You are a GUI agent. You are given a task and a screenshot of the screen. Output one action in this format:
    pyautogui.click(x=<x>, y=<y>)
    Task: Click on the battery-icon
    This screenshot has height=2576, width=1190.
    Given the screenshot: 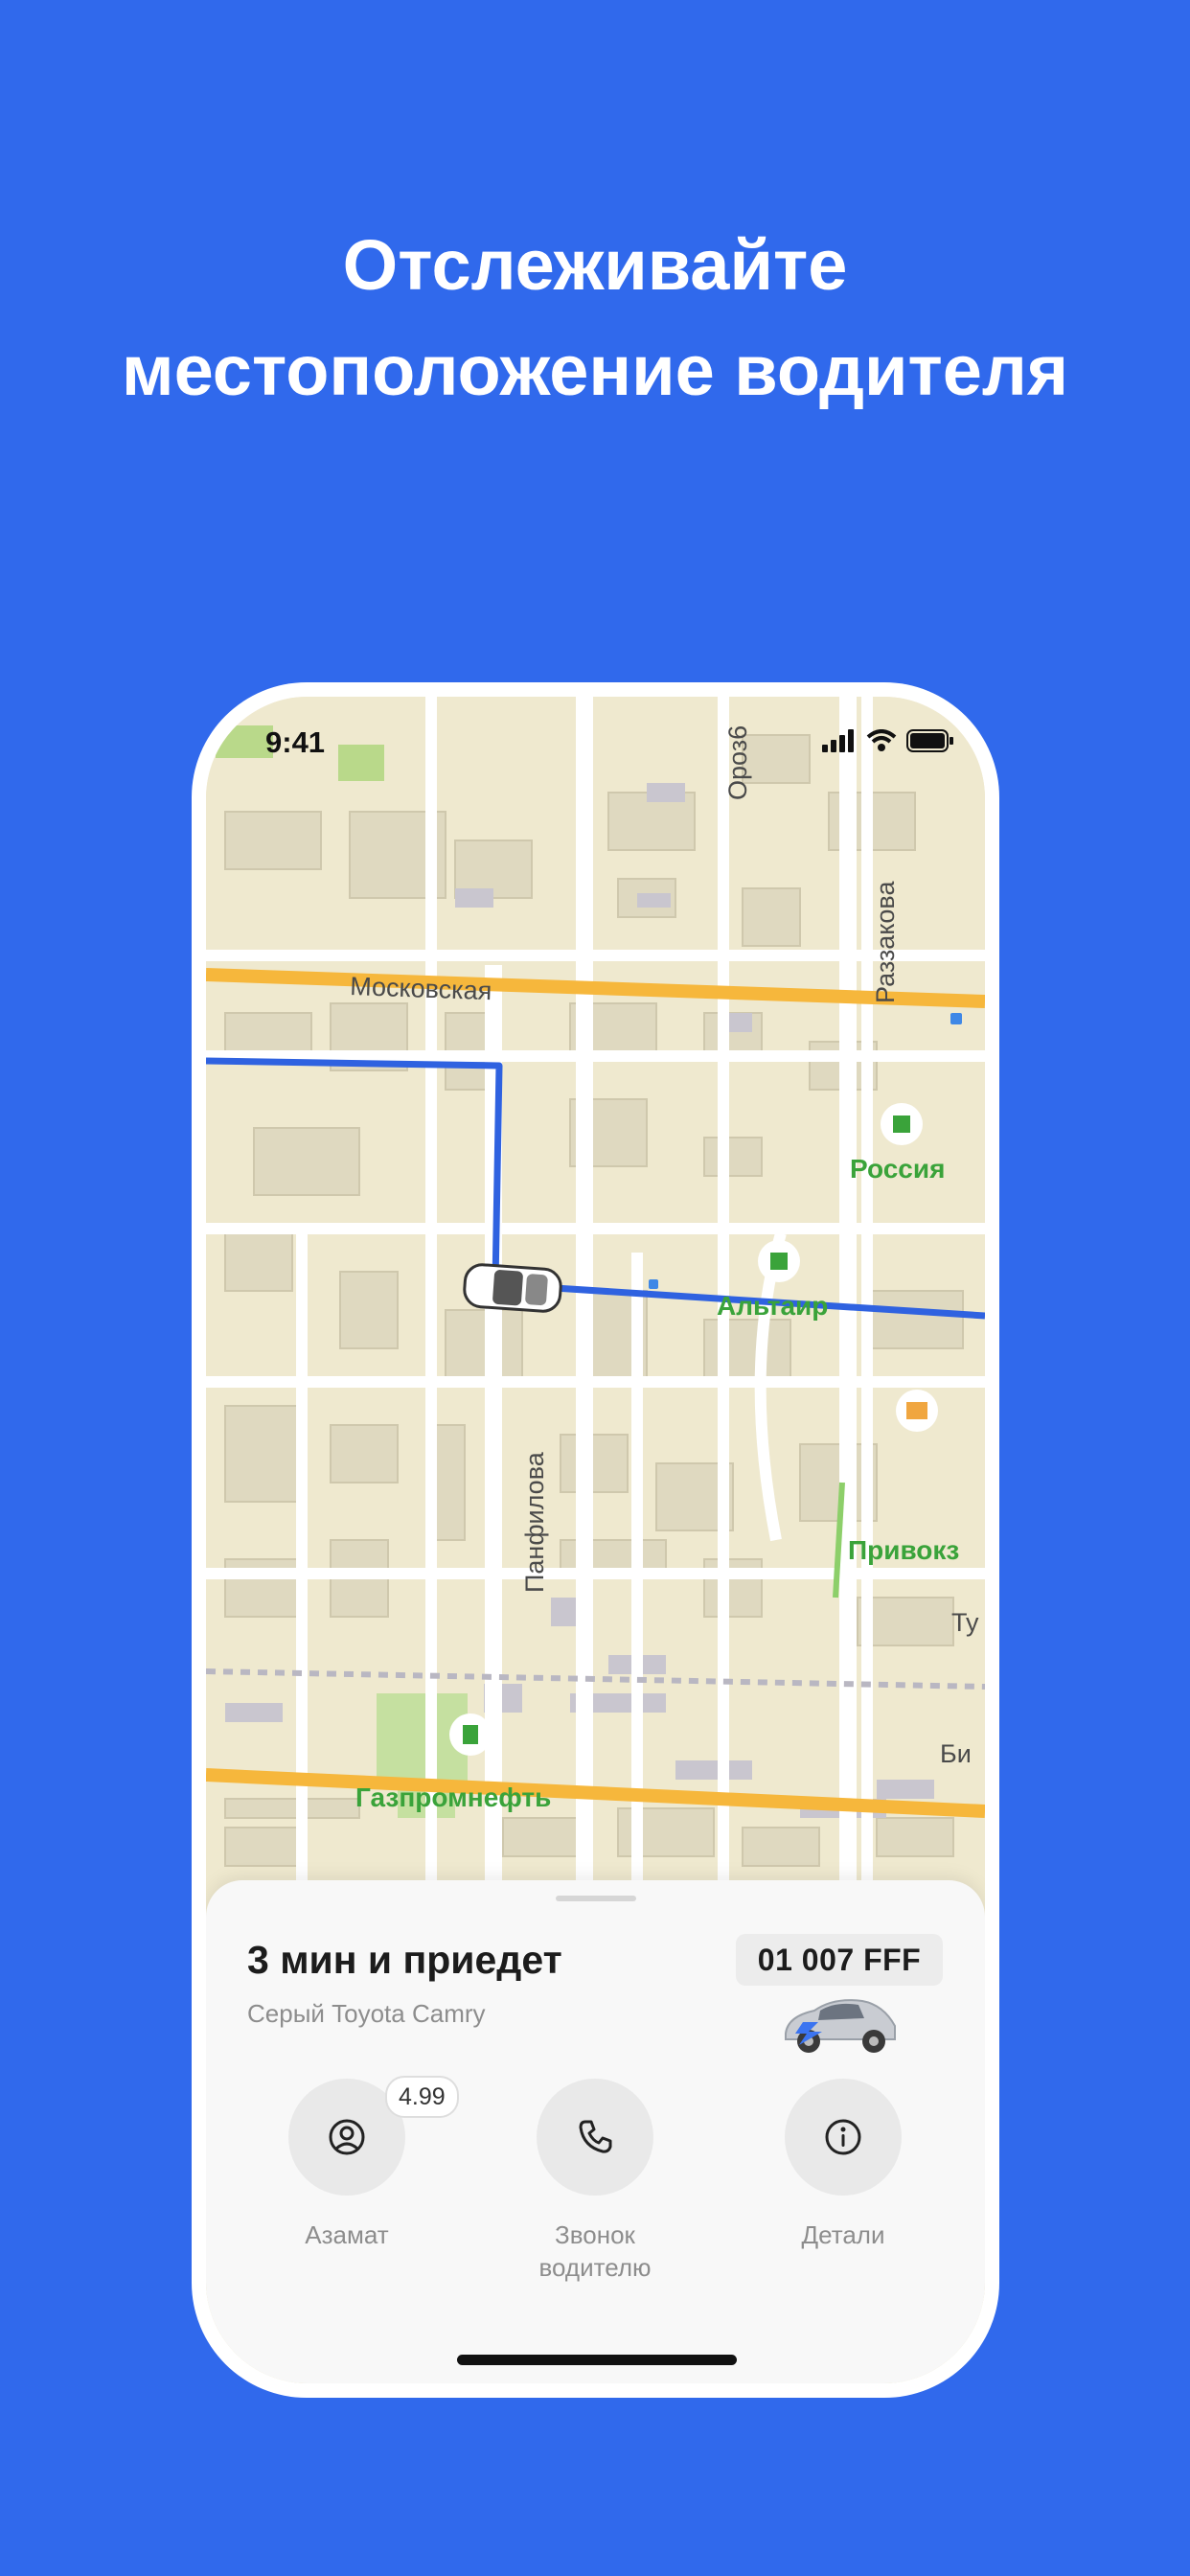 What is the action you would take?
    pyautogui.click(x=930, y=743)
    